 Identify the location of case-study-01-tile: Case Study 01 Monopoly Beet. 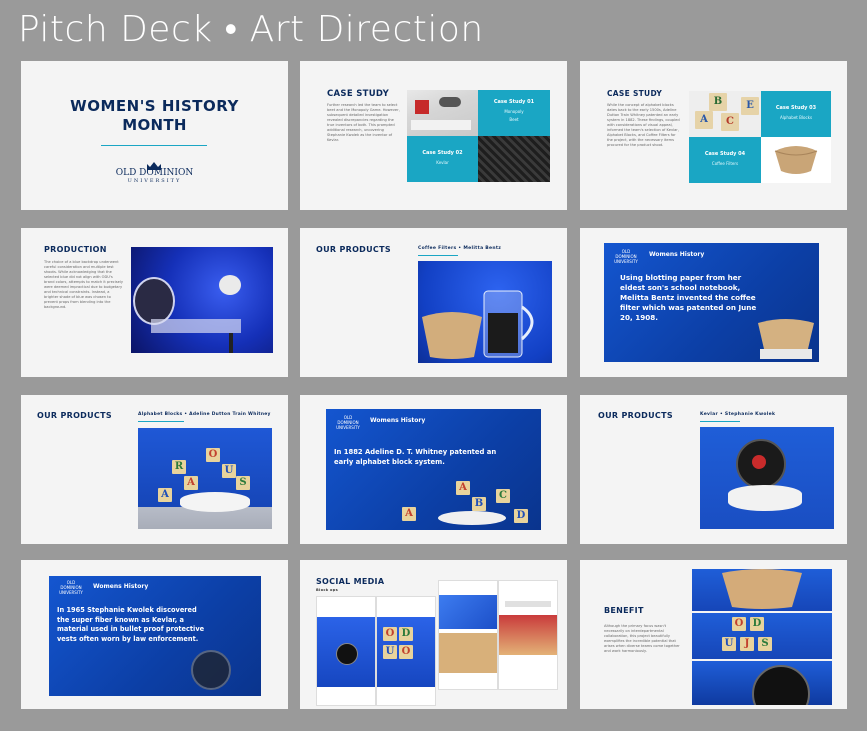
(514, 113).